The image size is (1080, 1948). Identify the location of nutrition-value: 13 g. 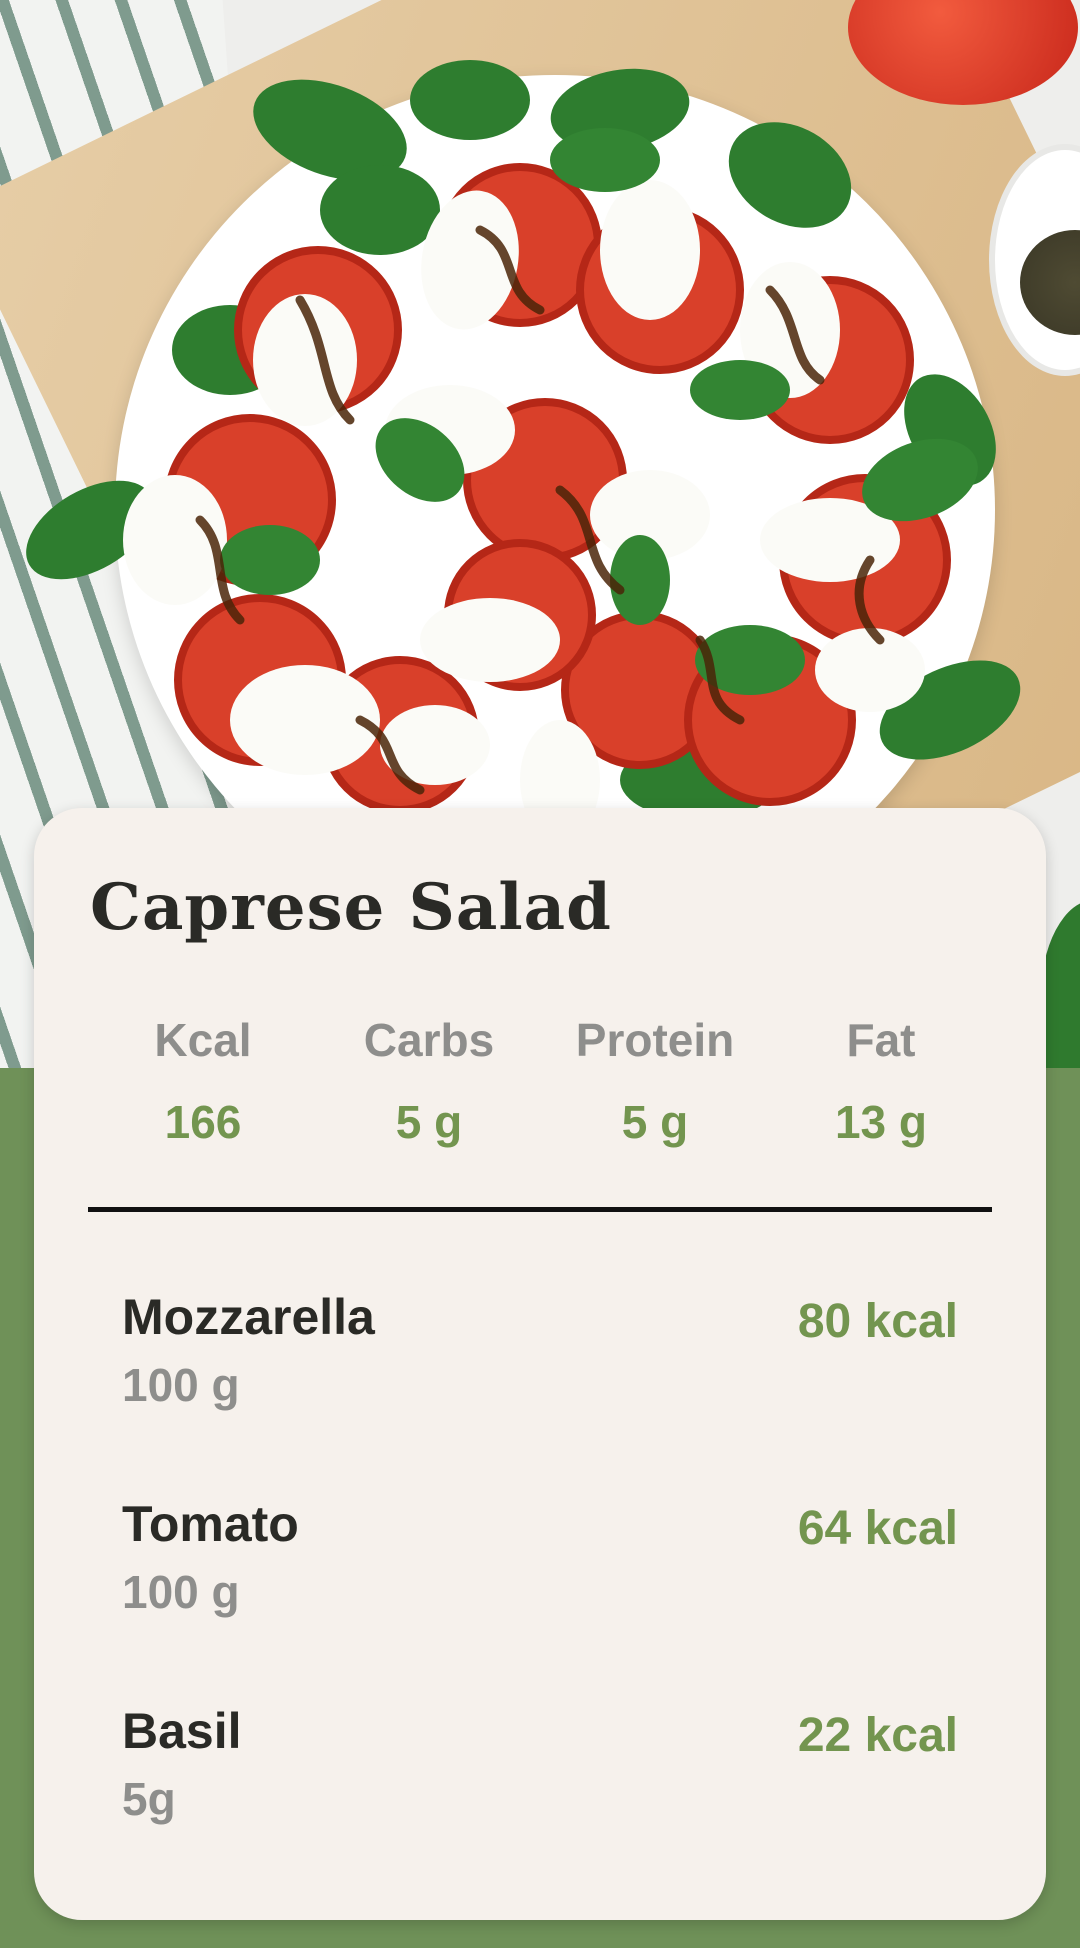
(881, 1122).